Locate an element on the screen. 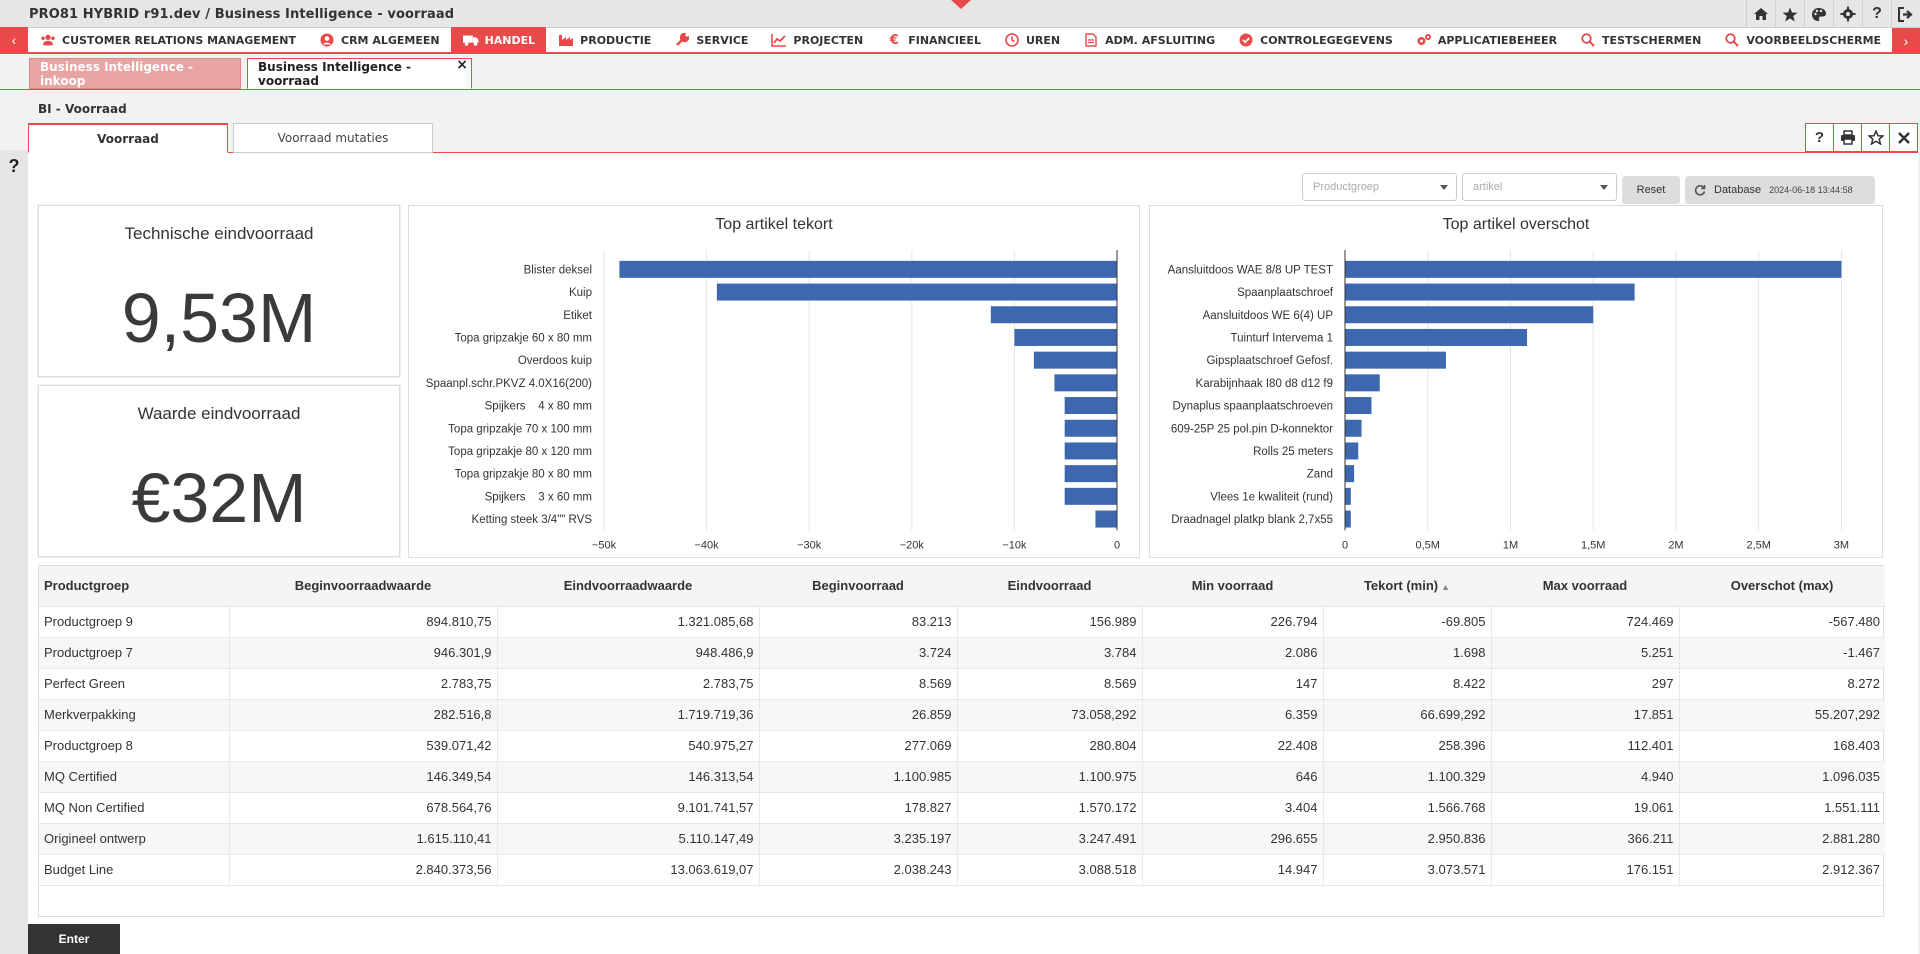 The height and width of the screenshot is (954, 1920). productgroep-select: Productgroep is located at coordinates (1379, 187).